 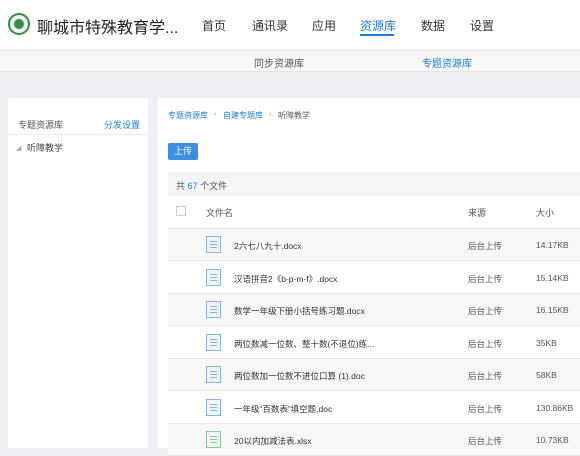 What do you see at coordinates (181, 211) in the screenshot?
I see `select-all-checkbox` at bounding box center [181, 211].